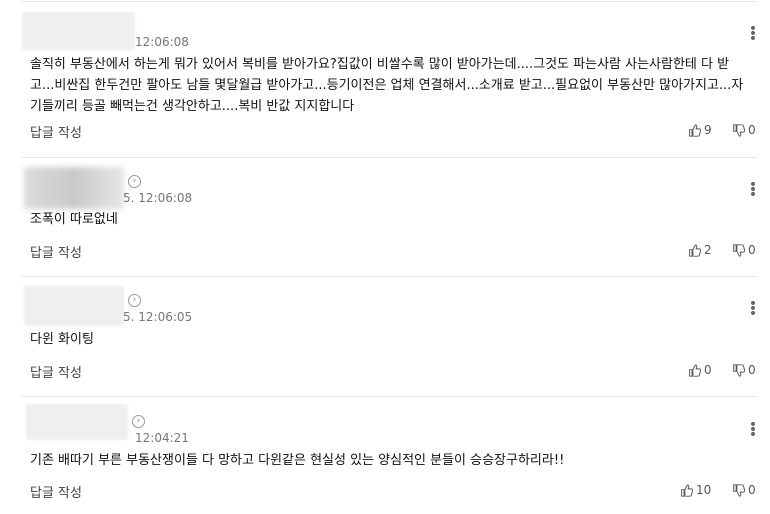  I want to click on comment-timestamp: 5. 12:06:08, so click(158, 198).